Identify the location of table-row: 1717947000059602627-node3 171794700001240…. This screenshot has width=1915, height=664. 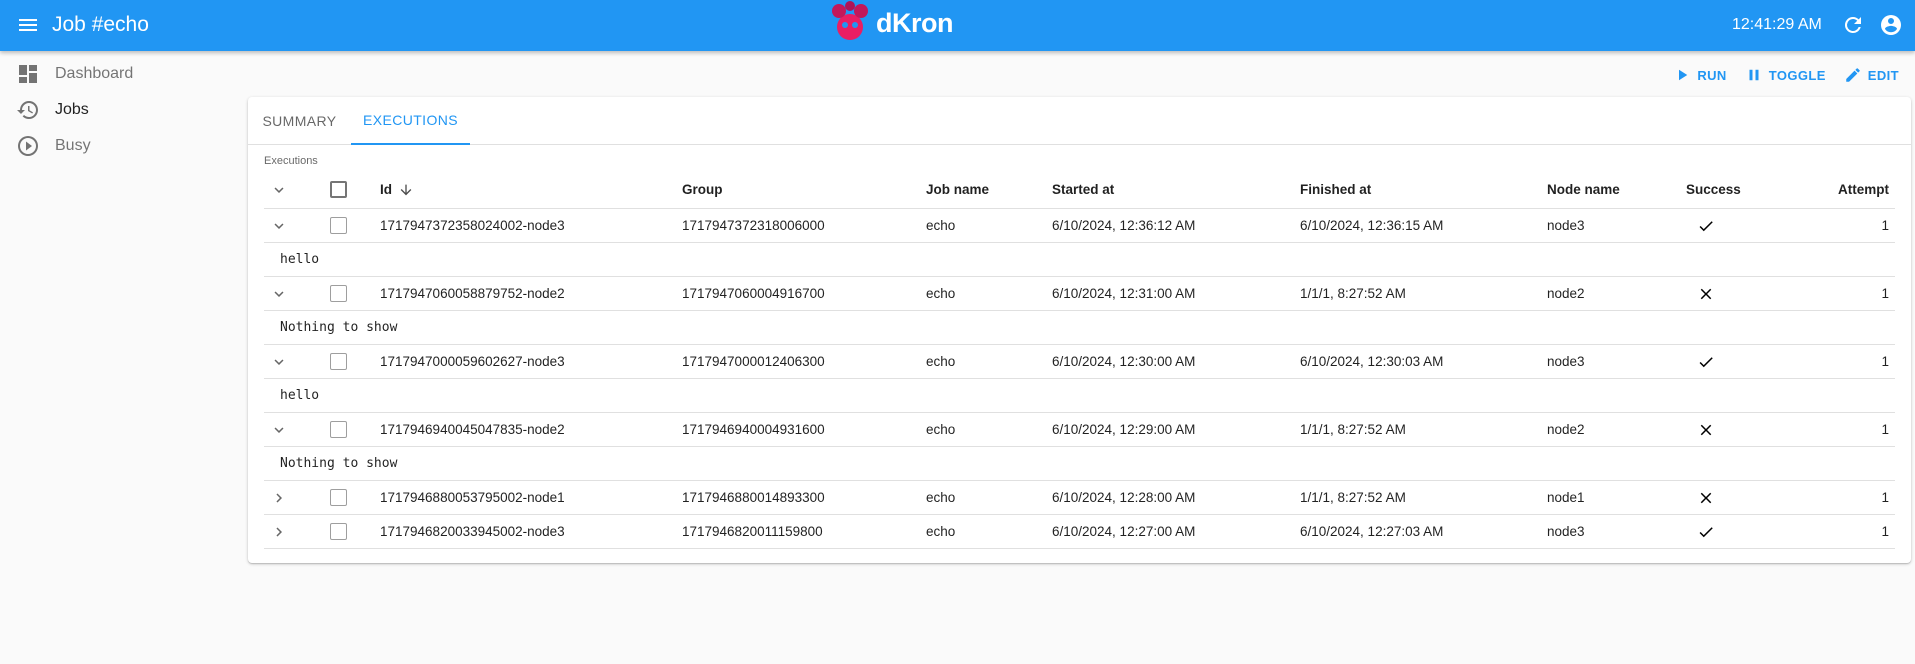
(1079, 362).